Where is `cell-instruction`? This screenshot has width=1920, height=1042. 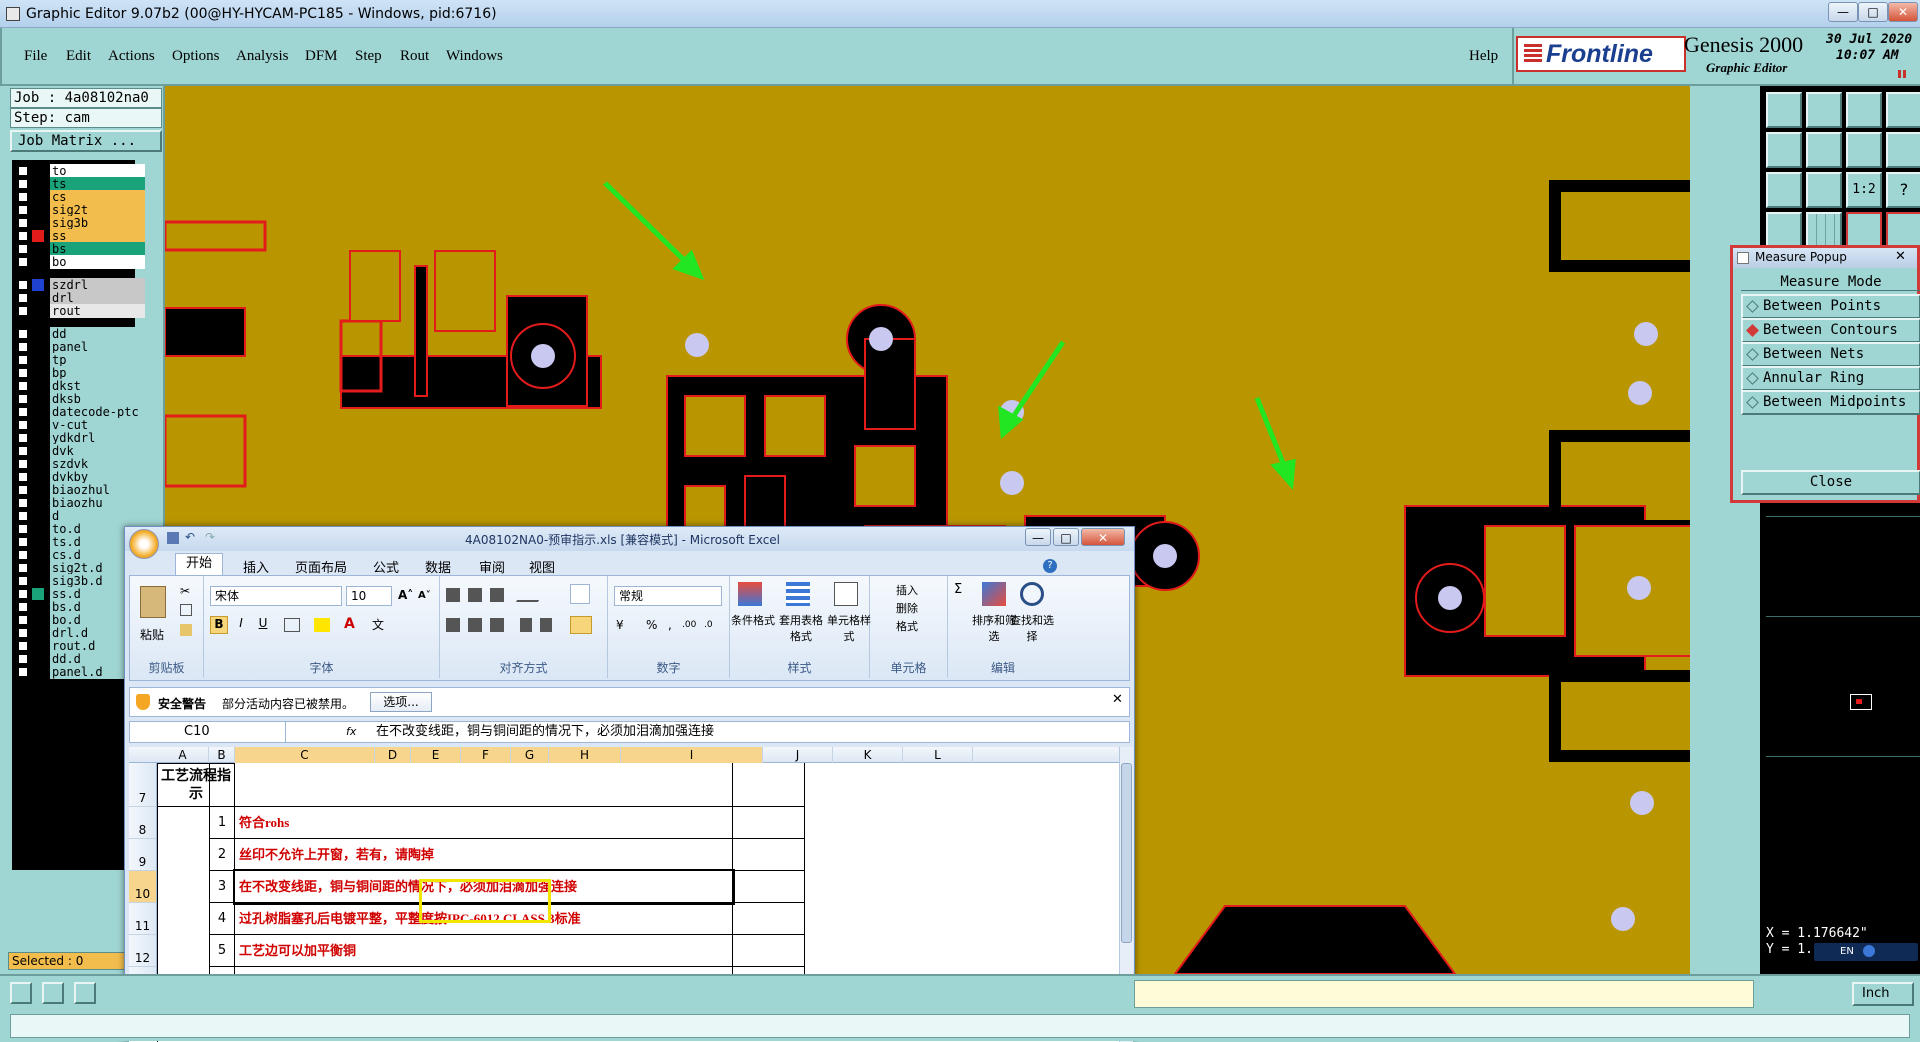 cell-instruction is located at coordinates (484, 785).